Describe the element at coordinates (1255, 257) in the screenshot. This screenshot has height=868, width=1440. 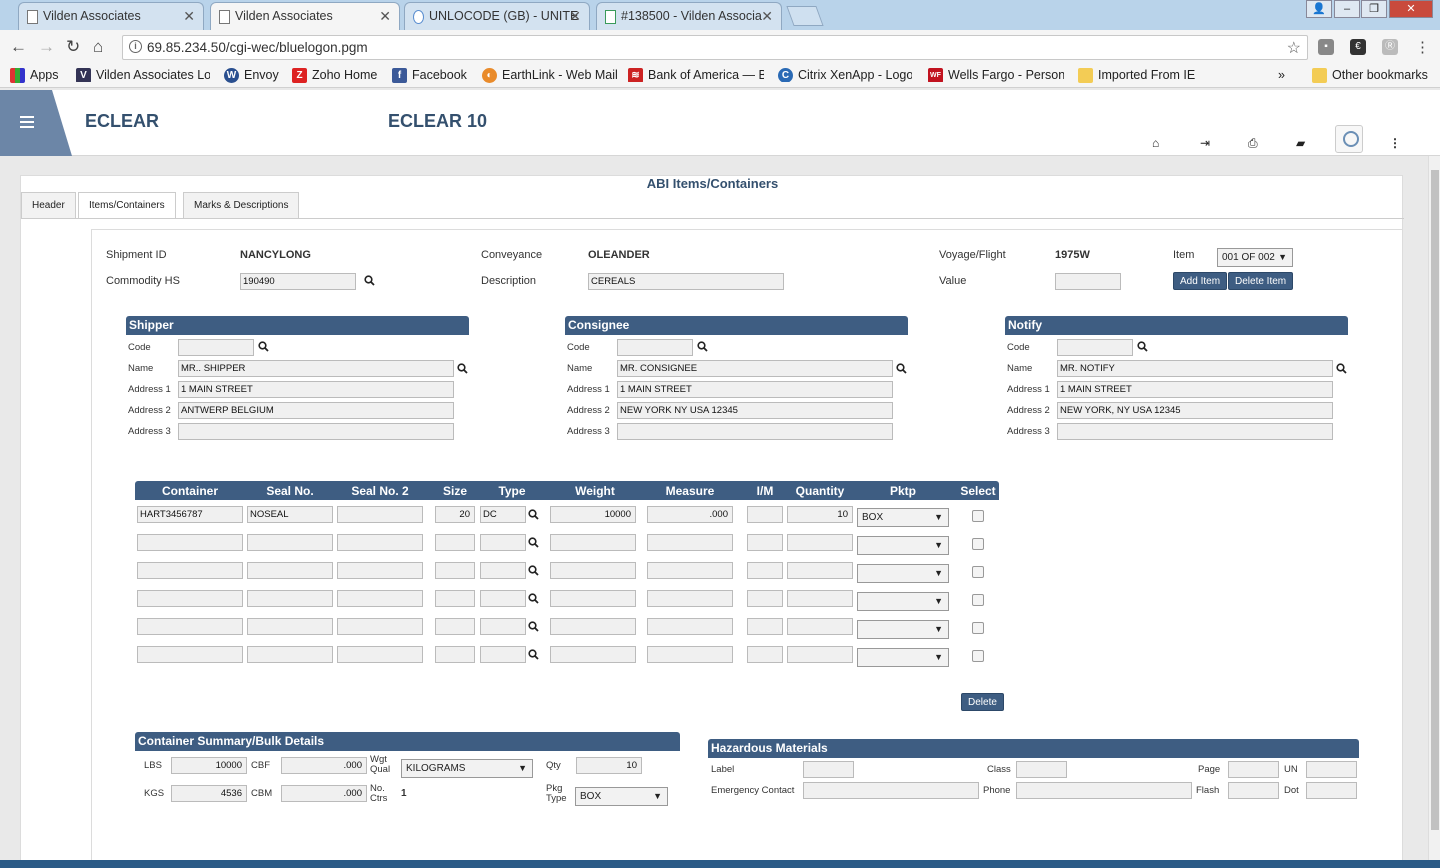
I see `item-select: 001 OF 002 ▼` at that location.